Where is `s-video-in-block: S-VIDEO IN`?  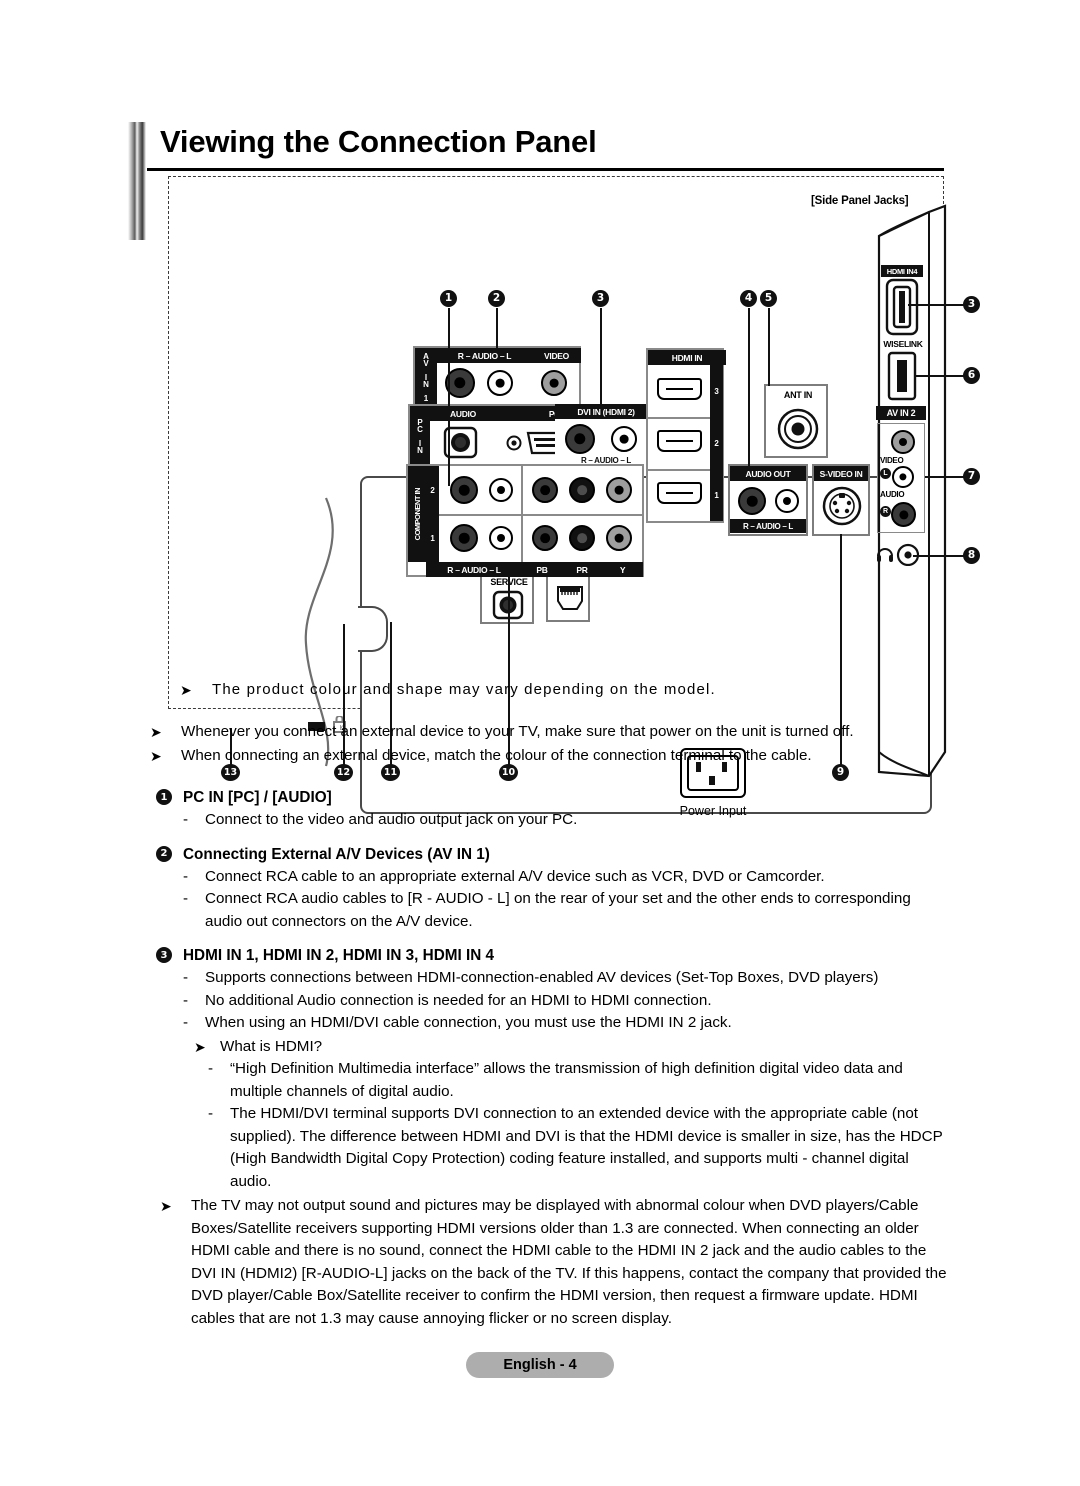 s-video-in-block: S-VIDEO IN is located at coordinates (841, 500).